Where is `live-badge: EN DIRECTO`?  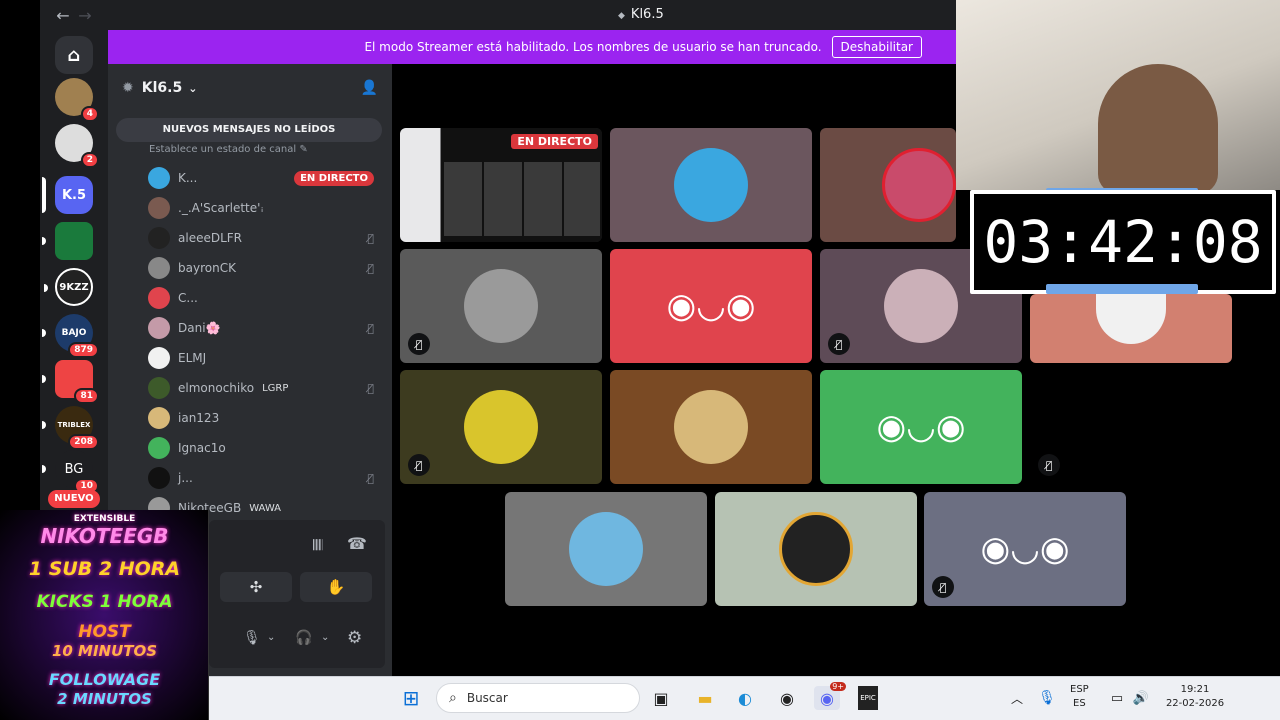
live-badge: EN DIRECTO is located at coordinates (334, 178).